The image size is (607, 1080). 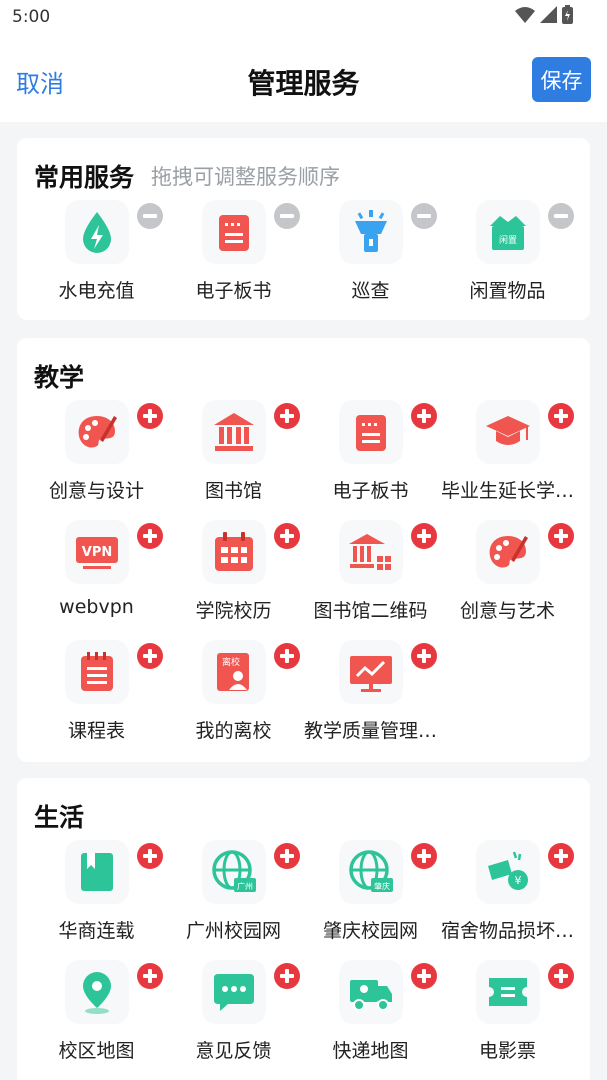 What do you see at coordinates (231, 662) in the screenshot?
I see `svg-text: 离校` at bounding box center [231, 662].